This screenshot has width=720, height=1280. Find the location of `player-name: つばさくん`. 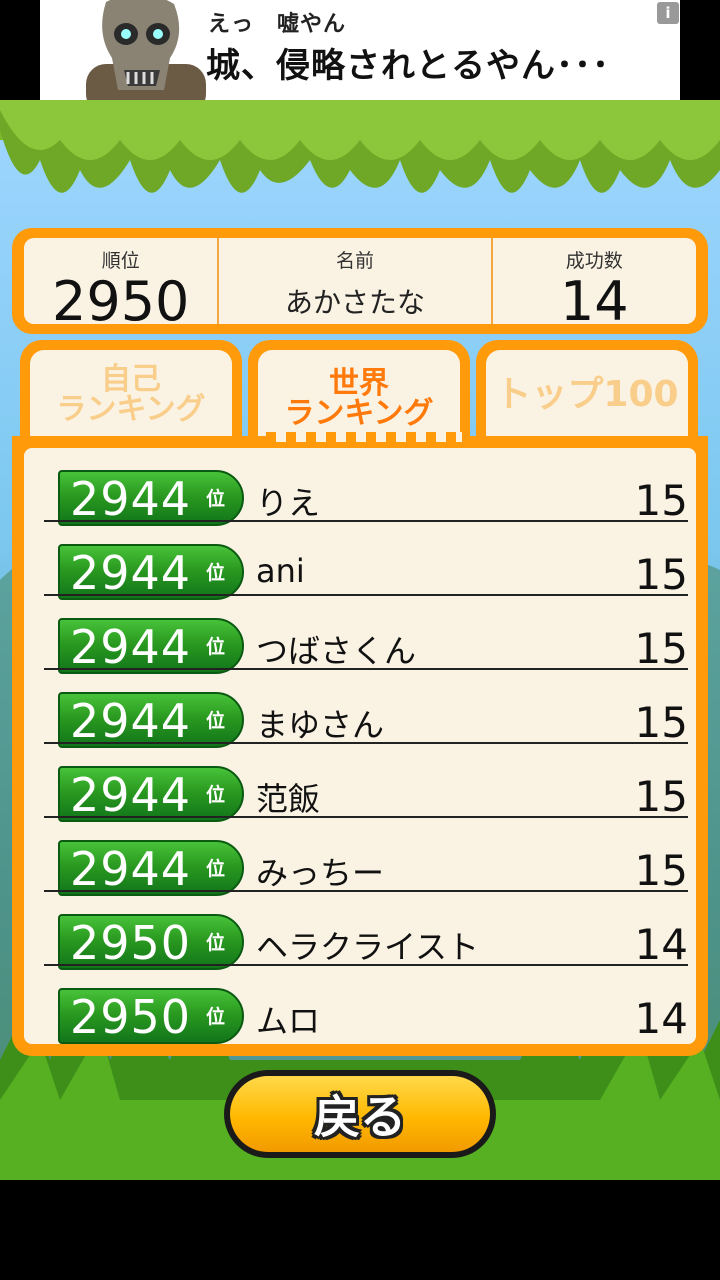

player-name: つばさくん is located at coordinates (336, 651).